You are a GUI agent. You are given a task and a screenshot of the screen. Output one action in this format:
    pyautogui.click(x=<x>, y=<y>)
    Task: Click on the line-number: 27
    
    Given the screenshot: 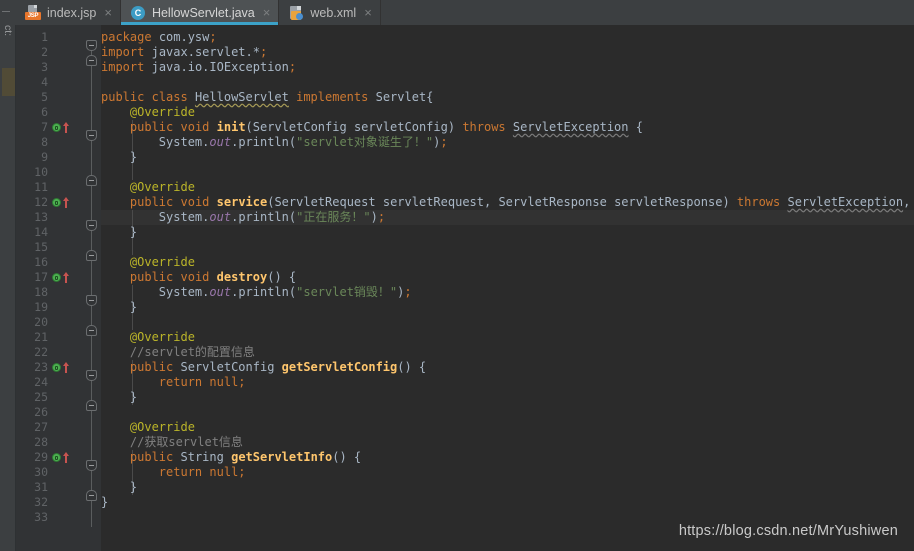 What is the action you would take?
    pyautogui.click(x=41, y=427)
    